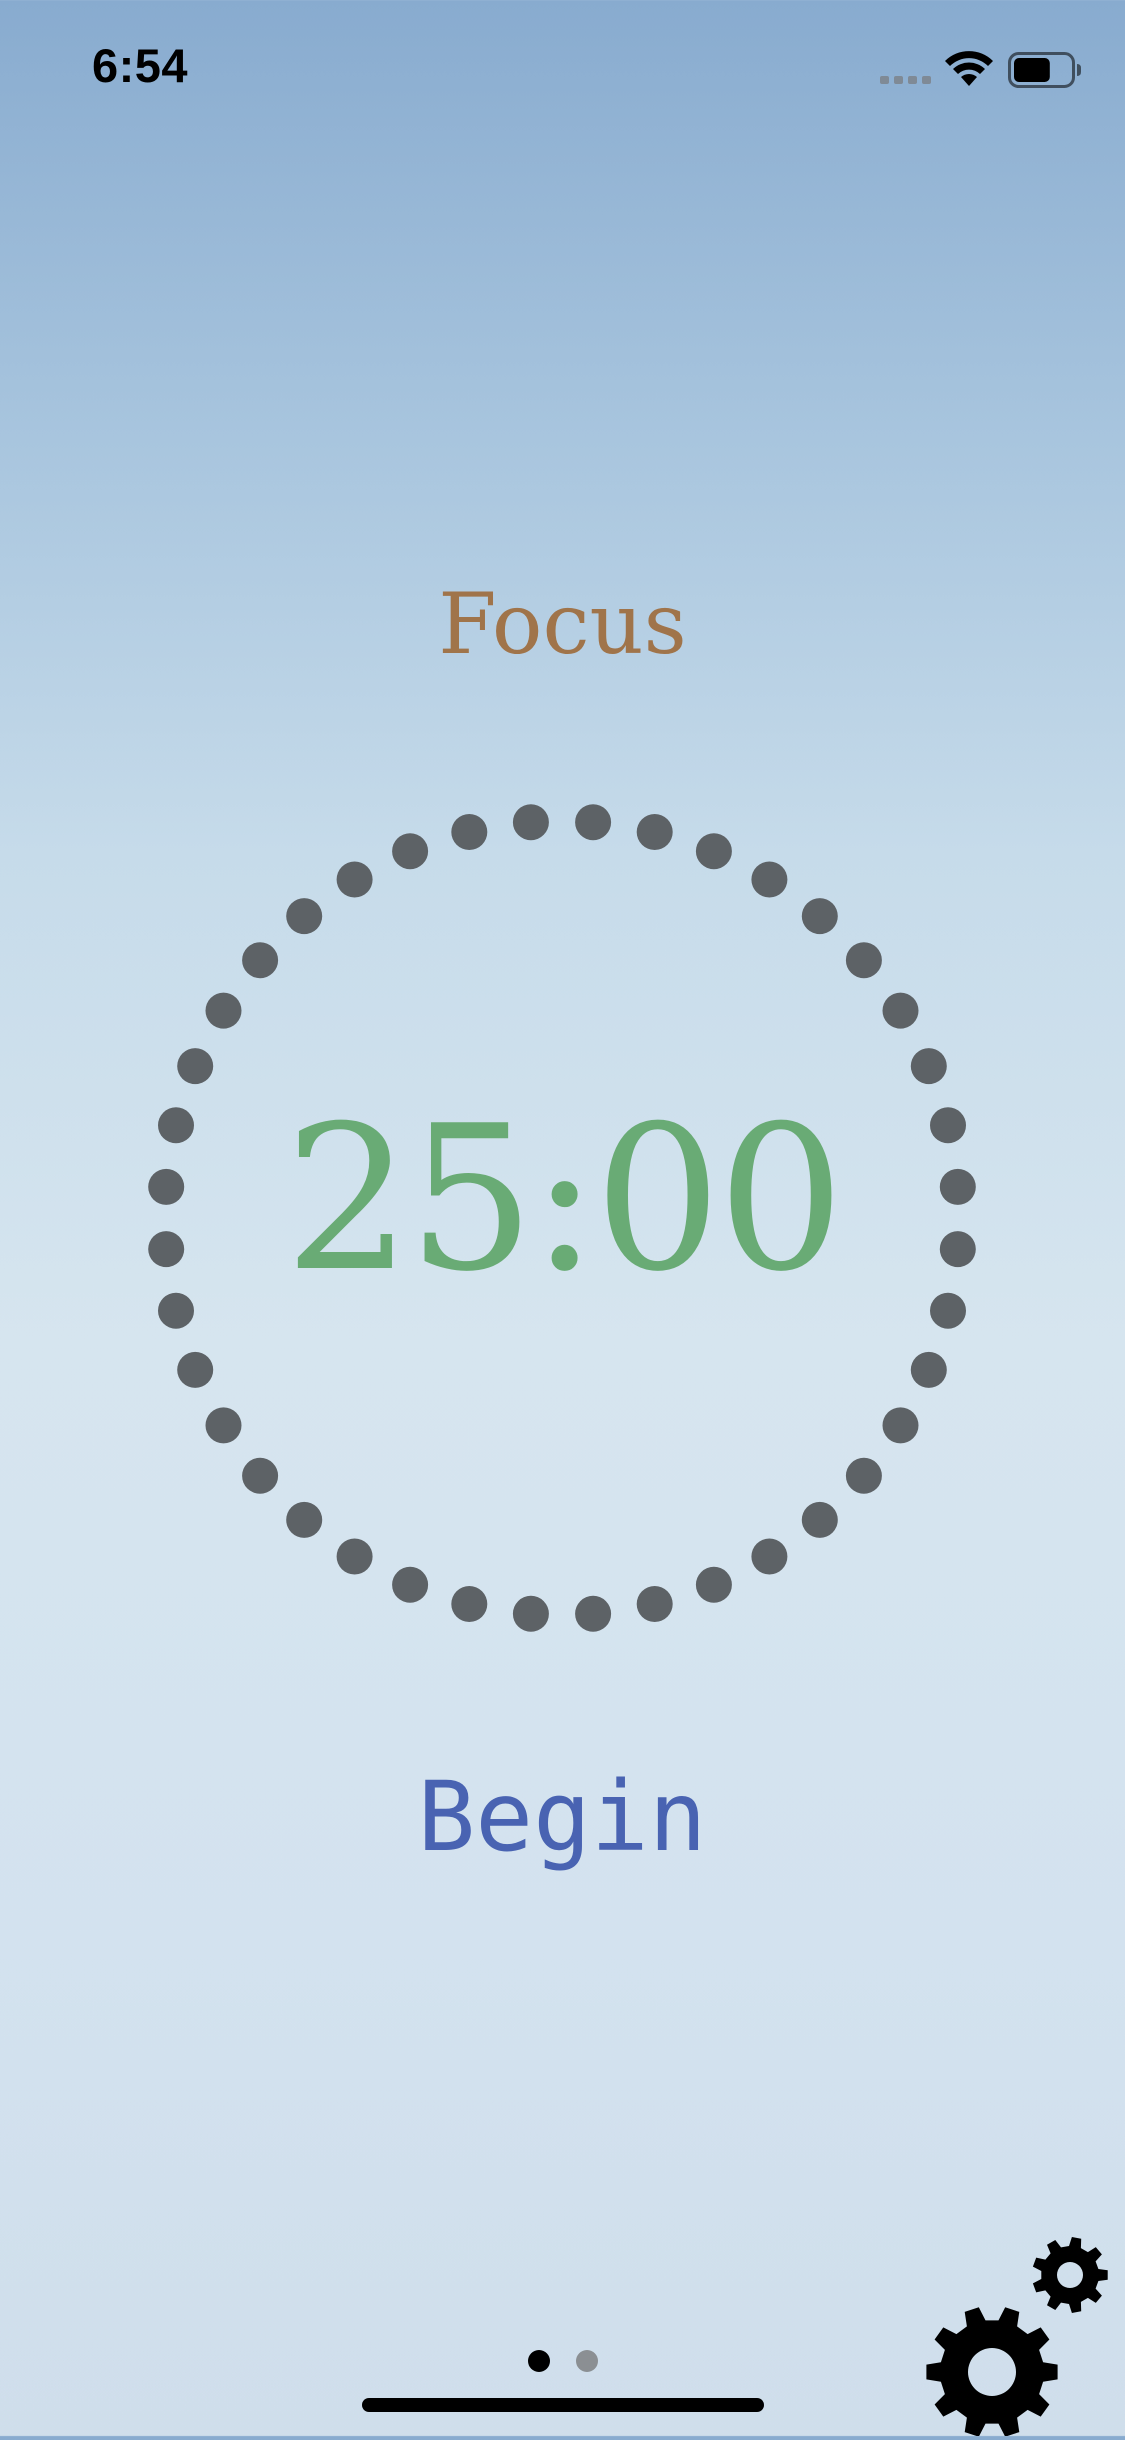 This screenshot has height=2440, width=1125. What do you see at coordinates (1017, 2337) in the screenshot?
I see `gears-icon` at bounding box center [1017, 2337].